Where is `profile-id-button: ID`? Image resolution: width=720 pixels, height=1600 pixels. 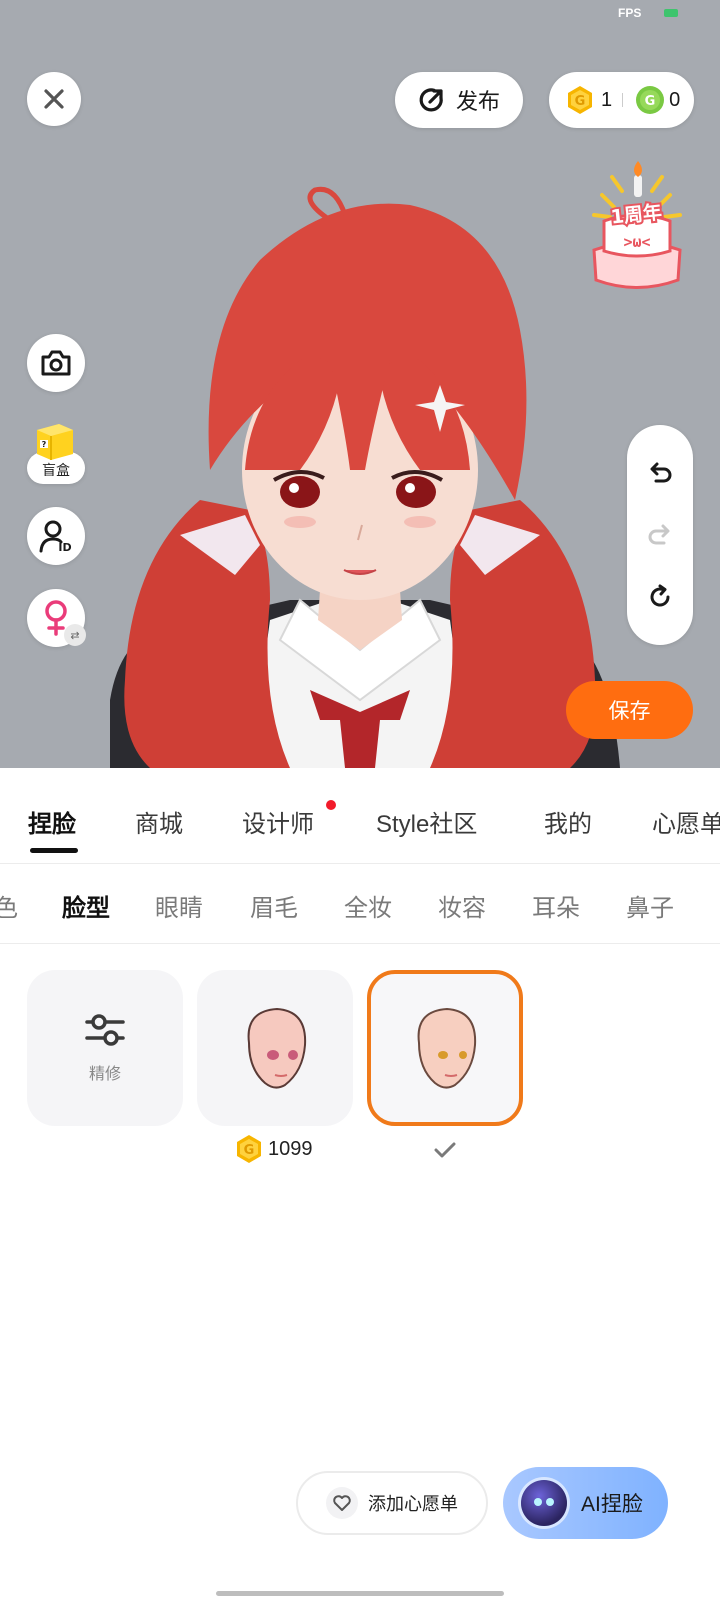
profile-id-button: ID is located at coordinates (56, 536).